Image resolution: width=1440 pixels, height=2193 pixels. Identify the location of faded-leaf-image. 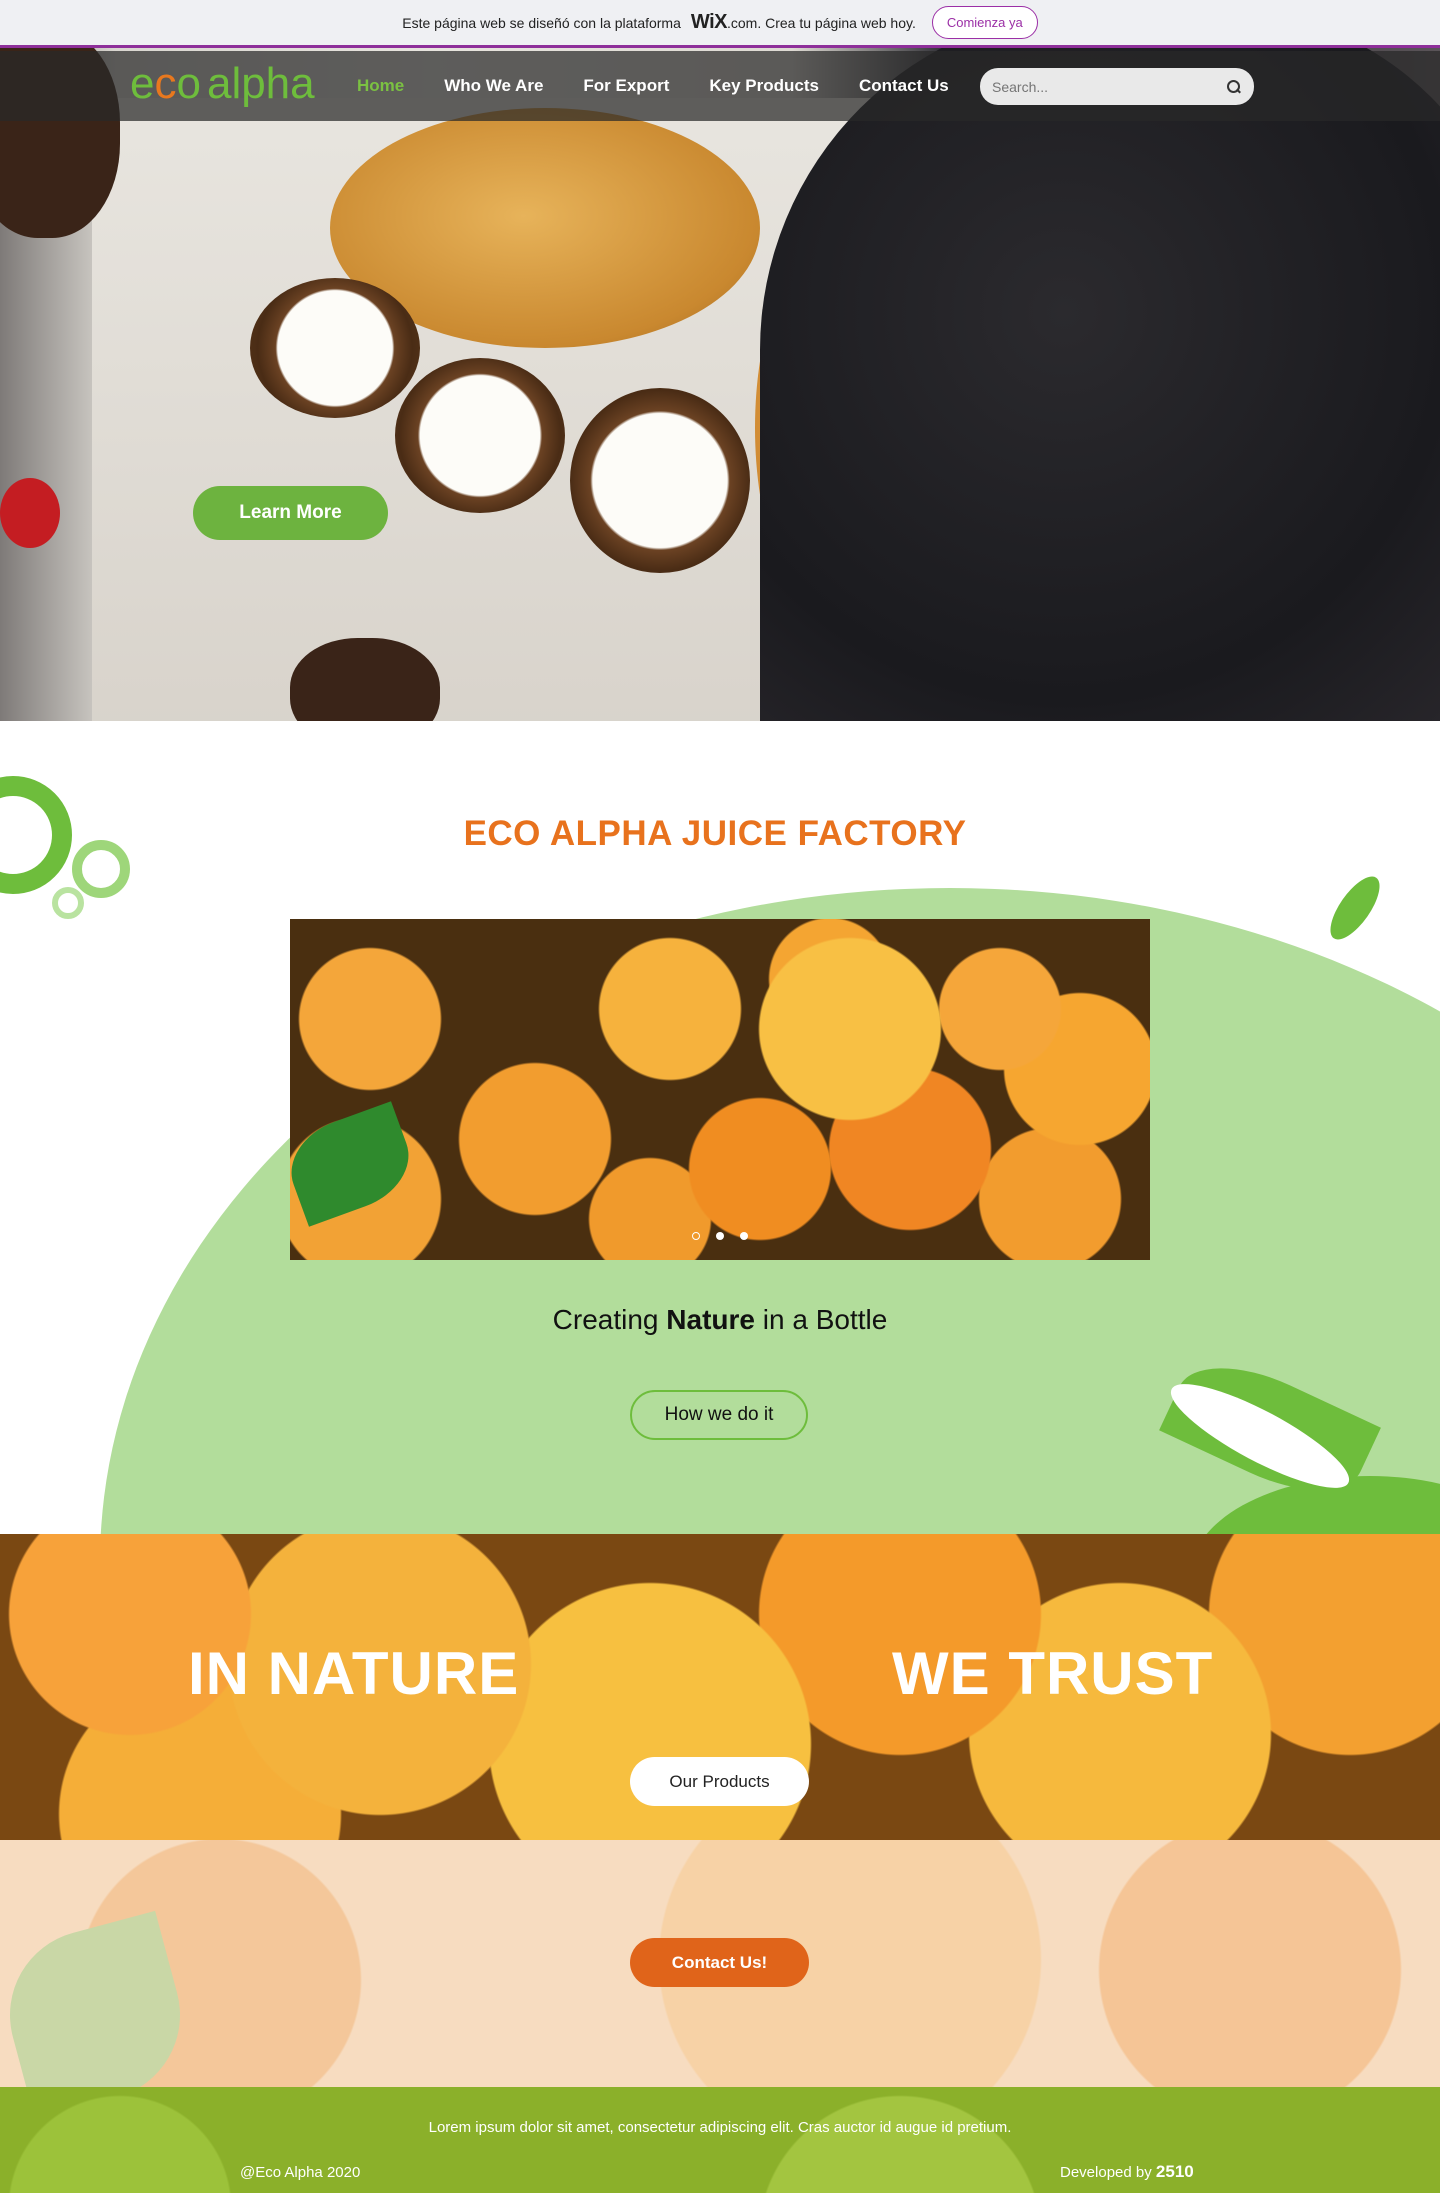
(100, 1998).